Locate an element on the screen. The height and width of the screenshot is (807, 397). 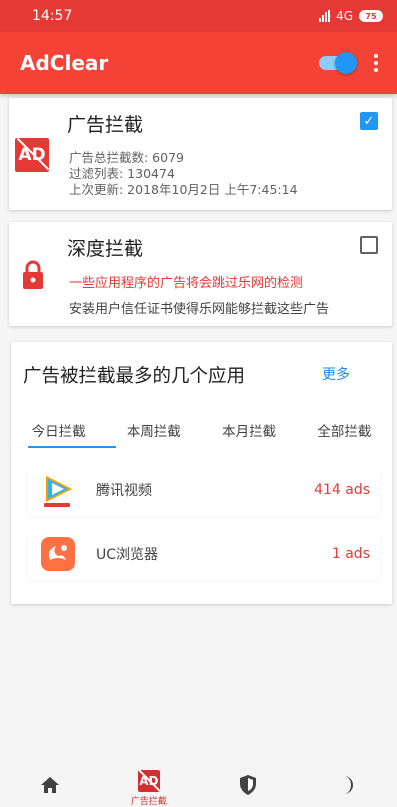
more-link: 更多 is located at coordinates (336, 374).